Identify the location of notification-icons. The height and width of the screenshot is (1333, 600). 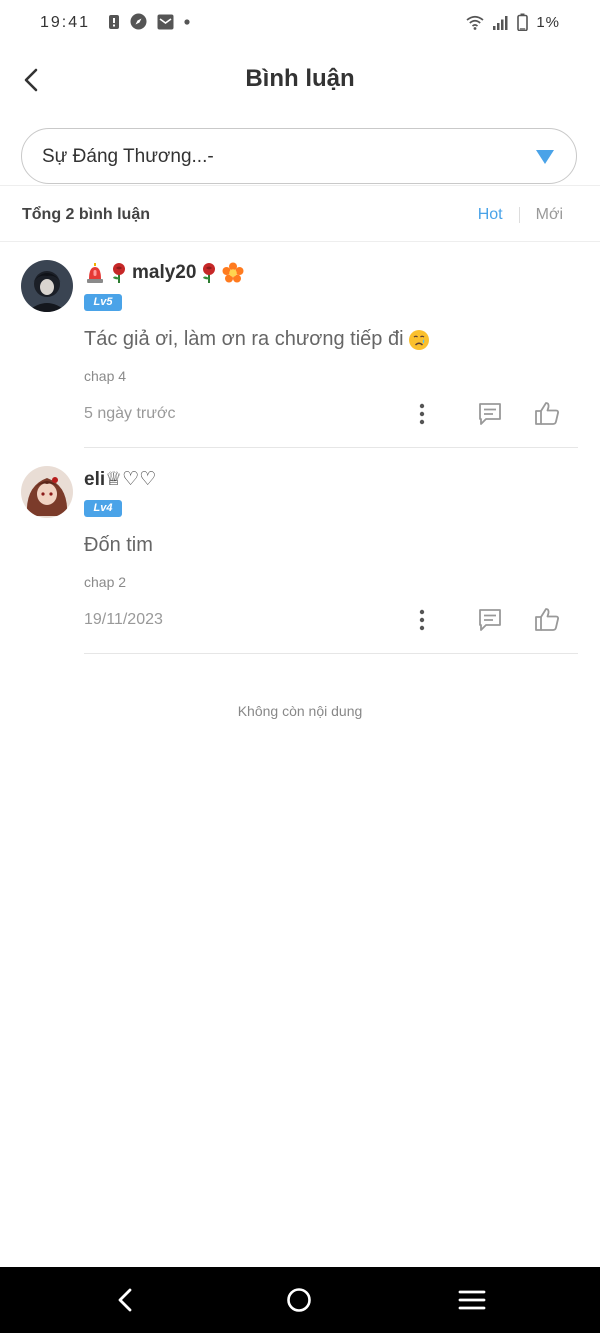
(149, 21).